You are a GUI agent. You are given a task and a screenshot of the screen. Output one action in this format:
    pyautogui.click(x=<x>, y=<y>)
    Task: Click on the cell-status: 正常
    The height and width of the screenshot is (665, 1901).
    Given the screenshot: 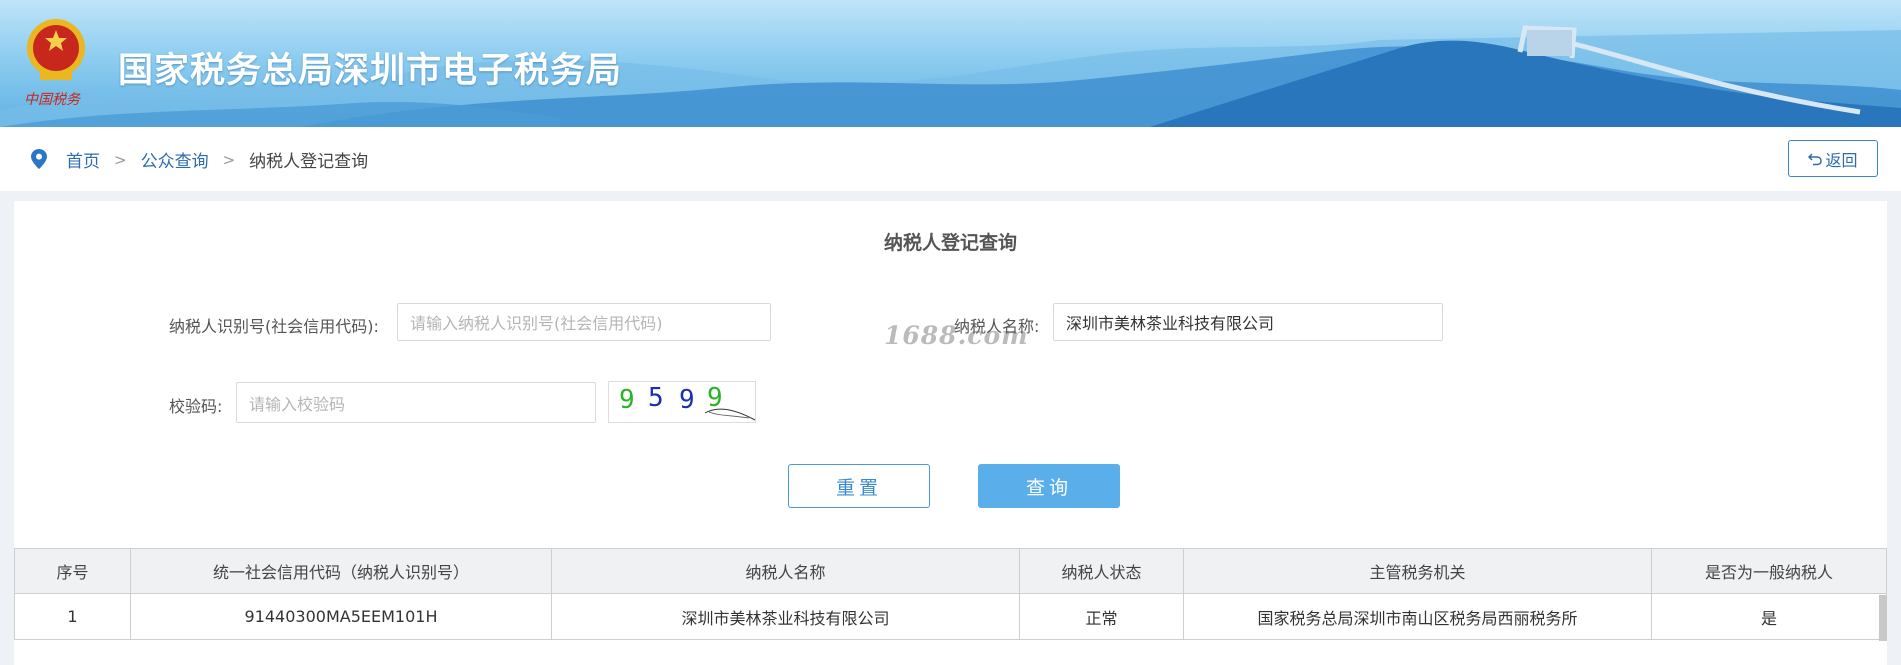 What is the action you would take?
    pyautogui.click(x=1101, y=616)
    